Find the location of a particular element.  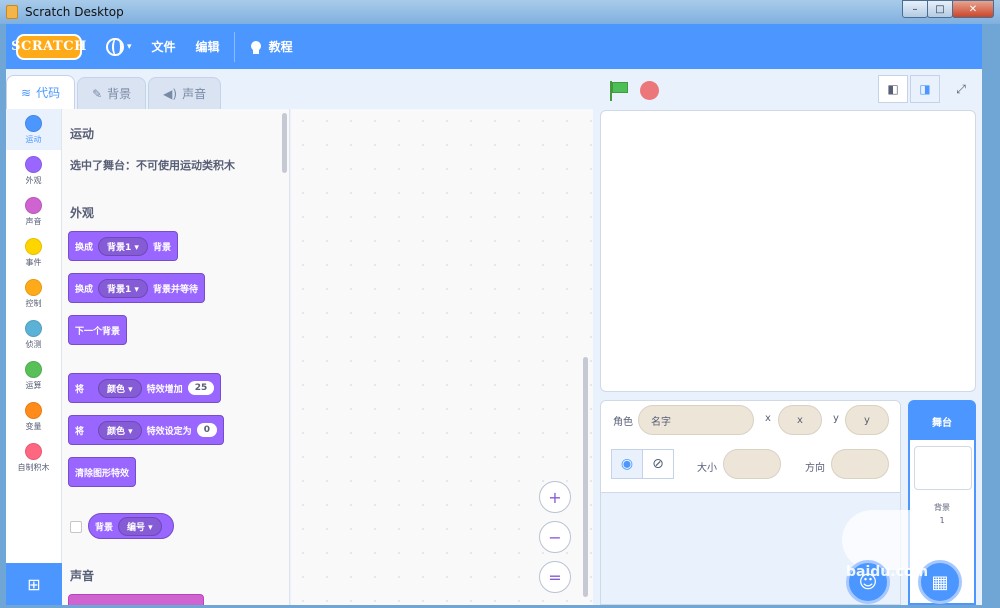

menu-divider is located at coordinates (234, 46).